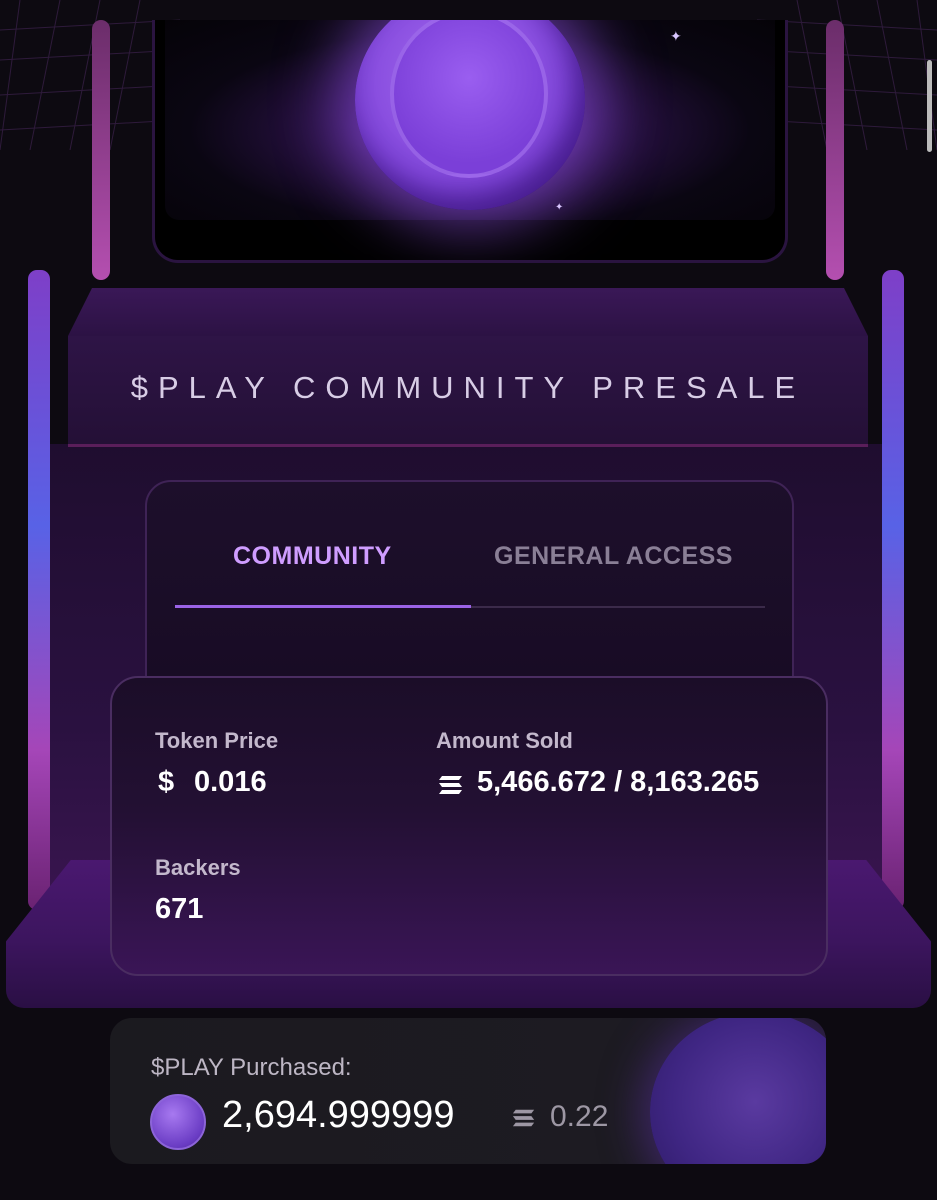 This screenshot has height=1200, width=937. I want to click on play-token-icon, so click(178, 1122).